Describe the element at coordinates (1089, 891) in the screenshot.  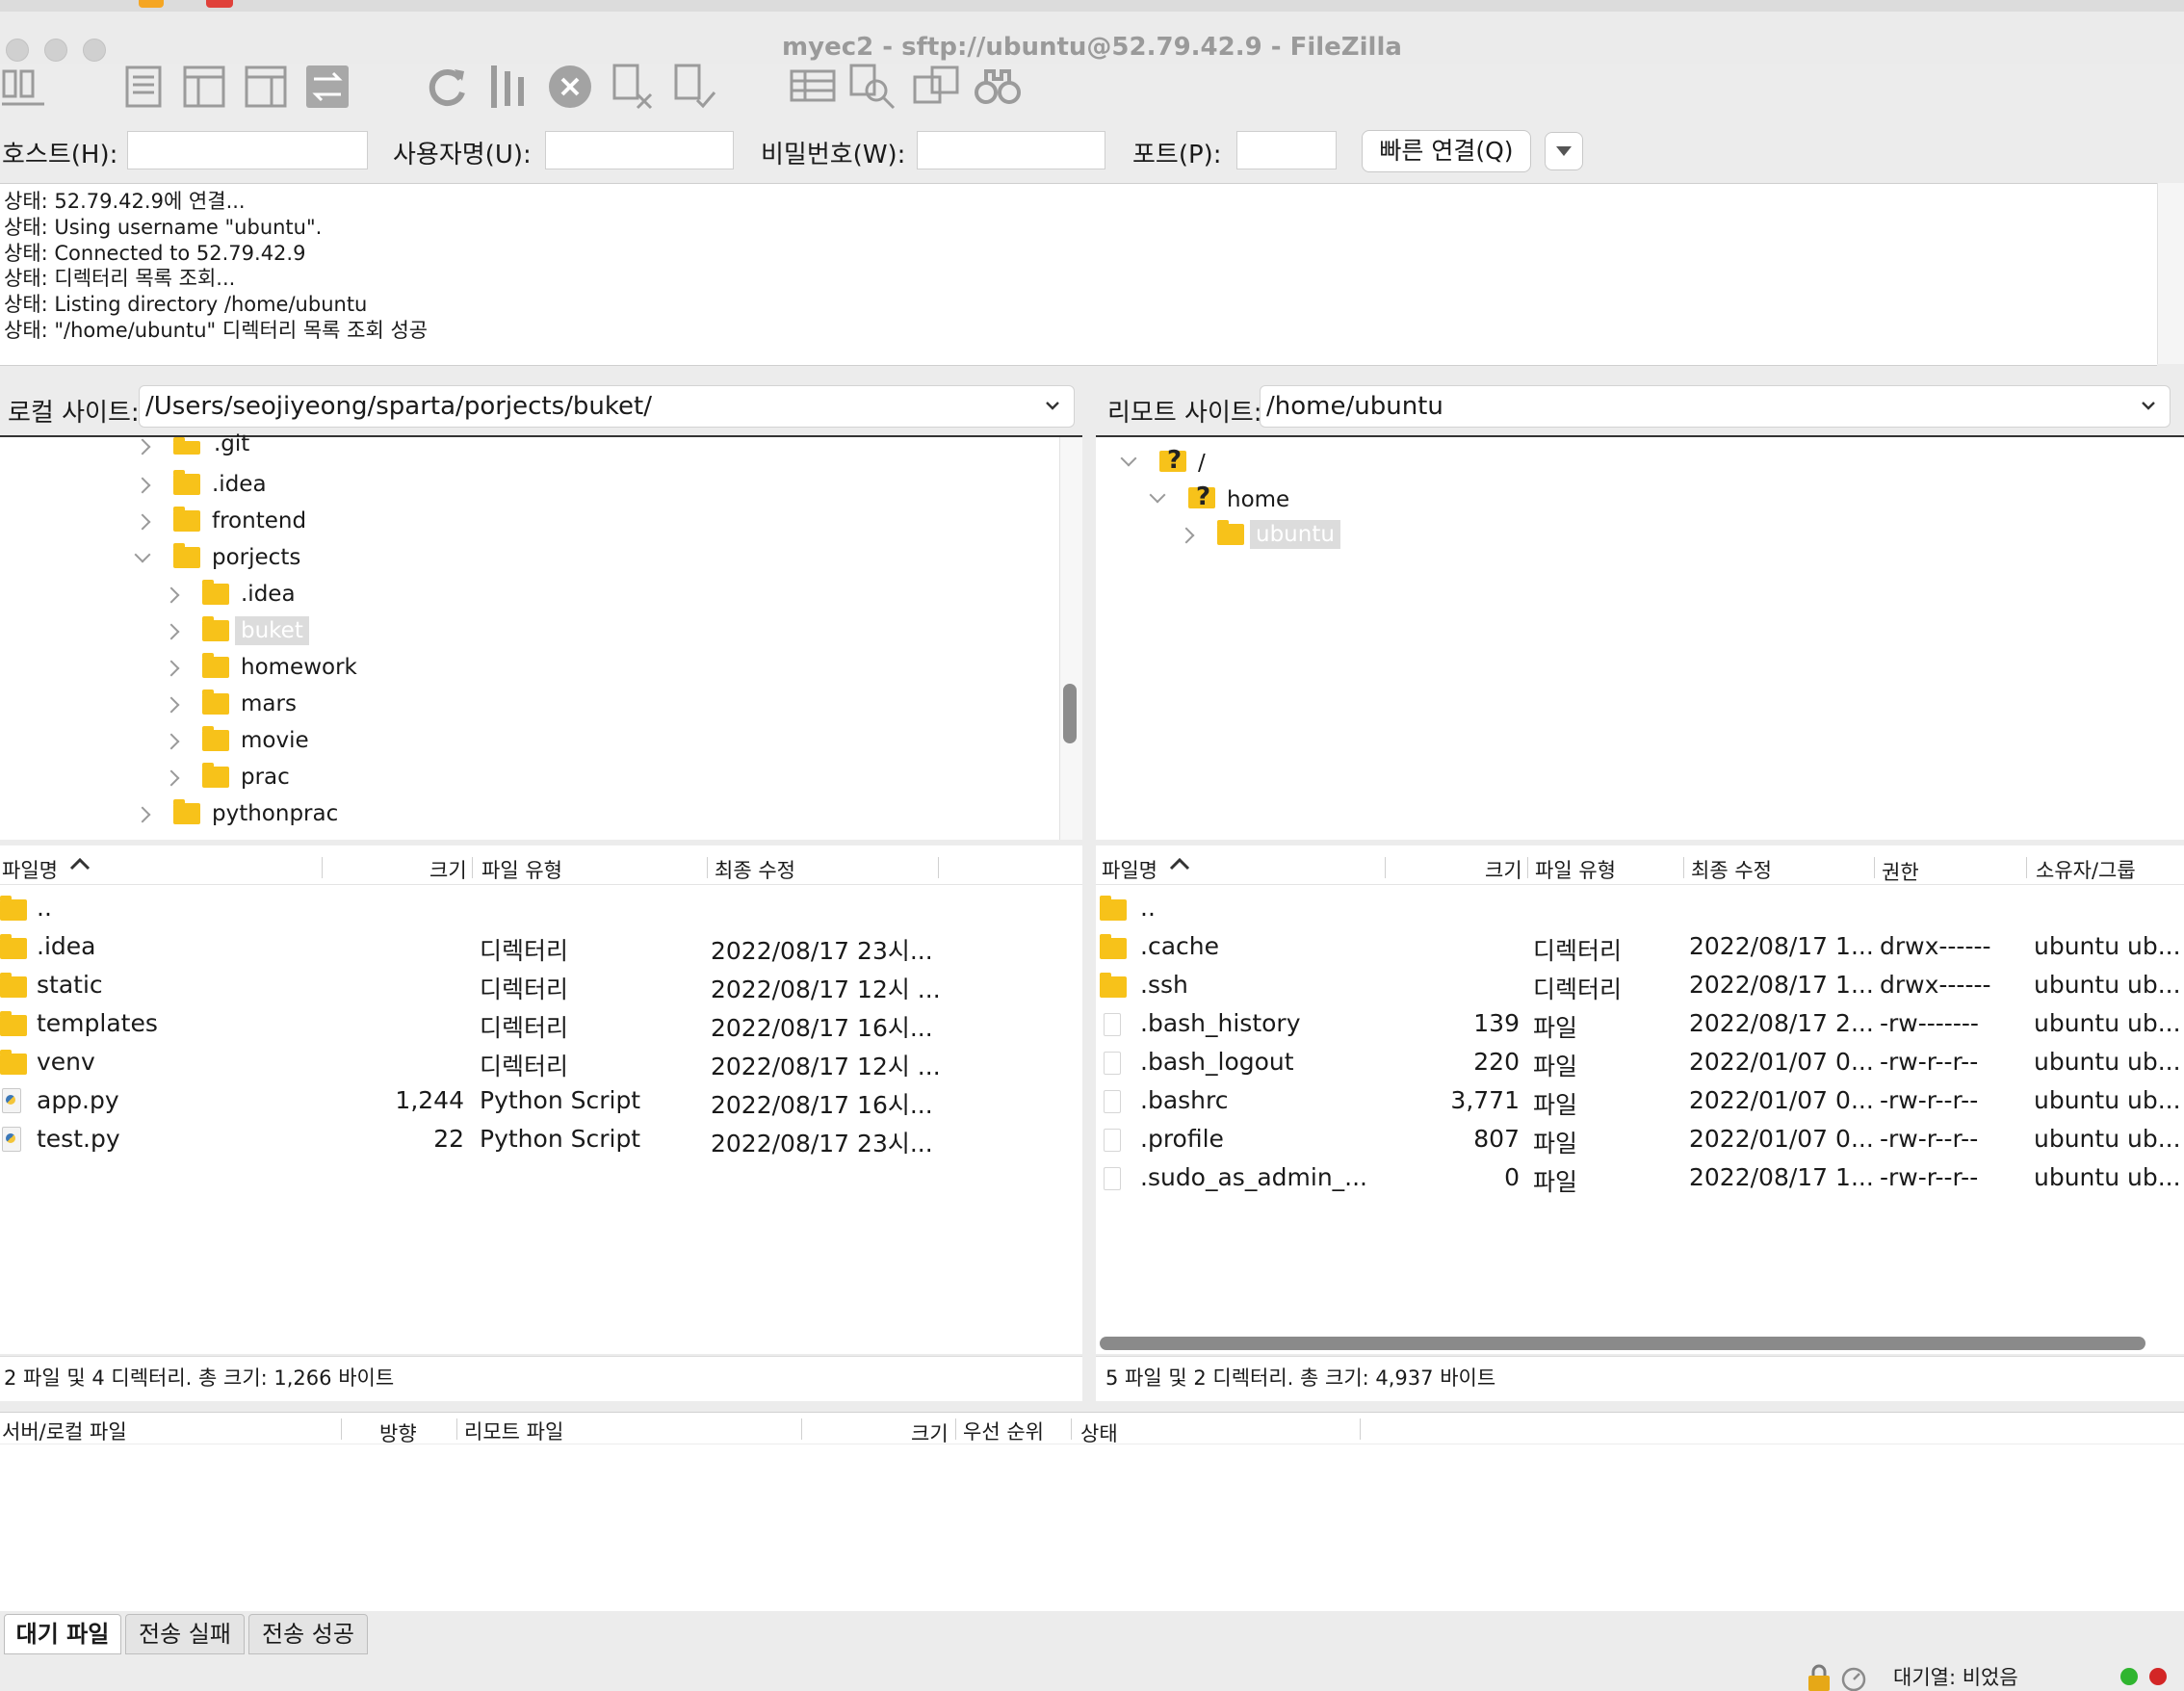
I see `pane-splitter` at that location.